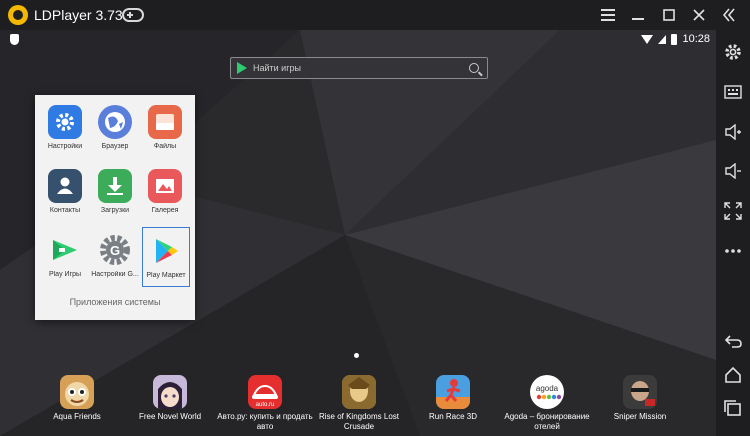 The width and height of the screenshot is (750, 436). I want to click on dock-app-sniper-mission: Sniper Mission, so click(640, 398).